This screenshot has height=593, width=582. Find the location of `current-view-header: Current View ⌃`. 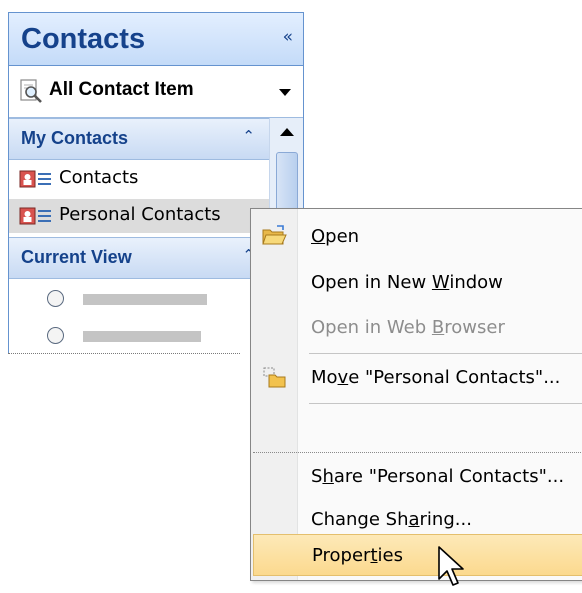

current-view-header: Current View ⌃ is located at coordinates (139, 258).